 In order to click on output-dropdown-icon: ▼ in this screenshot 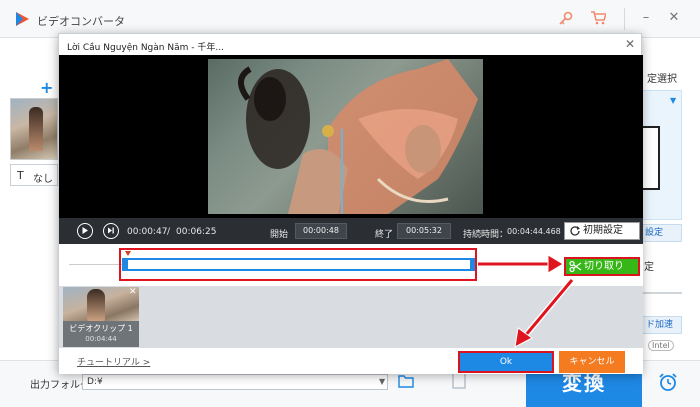, I will do `click(382, 381)`.